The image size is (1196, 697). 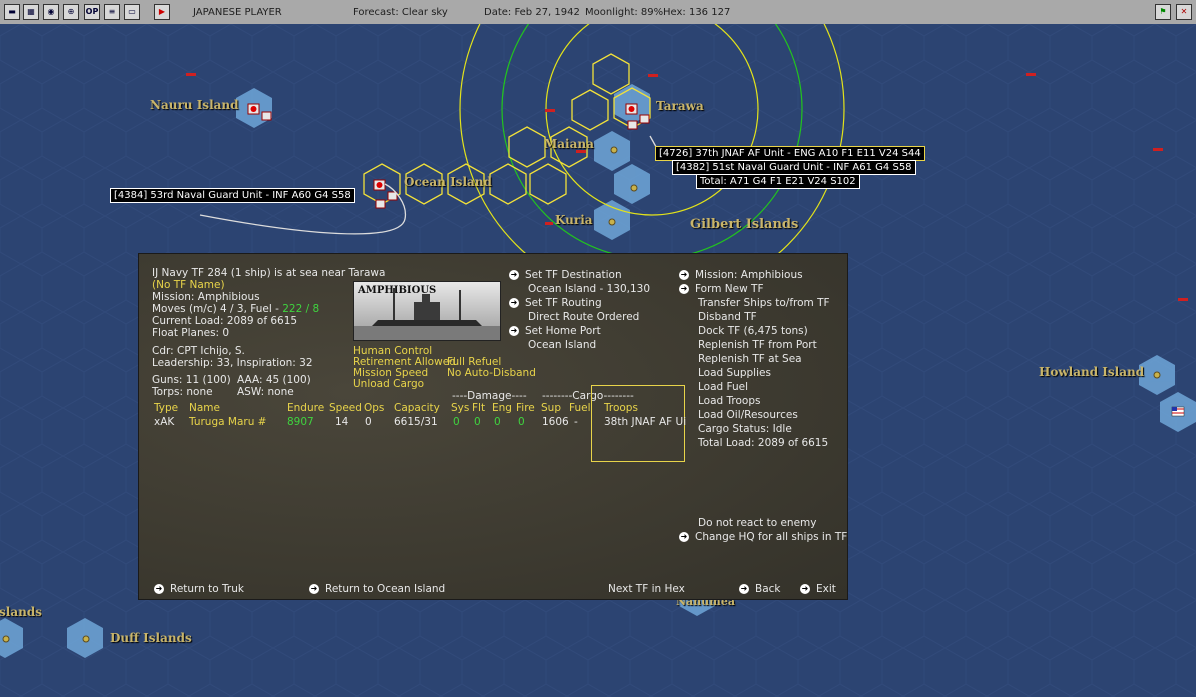 What do you see at coordinates (182, 392) in the screenshot?
I see `tf-torps: Torps: none` at bounding box center [182, 392].